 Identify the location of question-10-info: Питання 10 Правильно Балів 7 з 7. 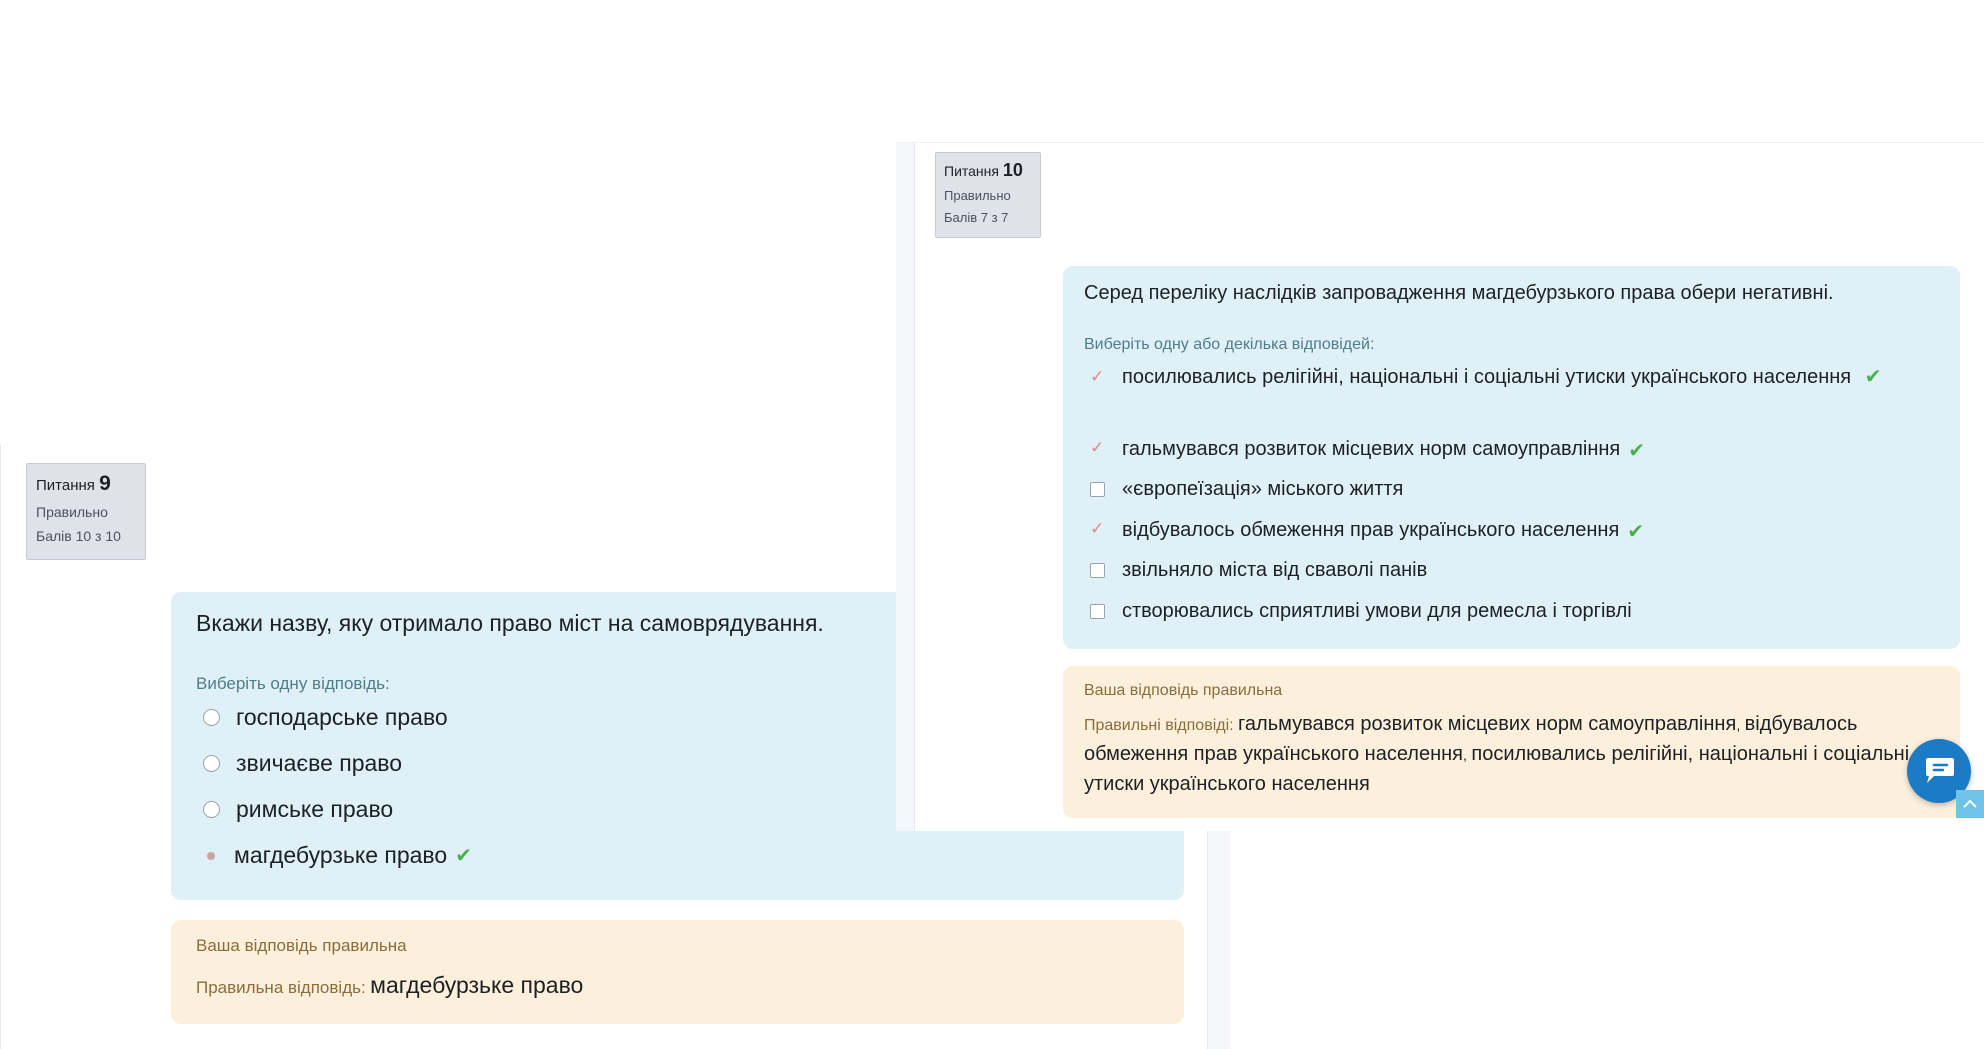
(988, 195).